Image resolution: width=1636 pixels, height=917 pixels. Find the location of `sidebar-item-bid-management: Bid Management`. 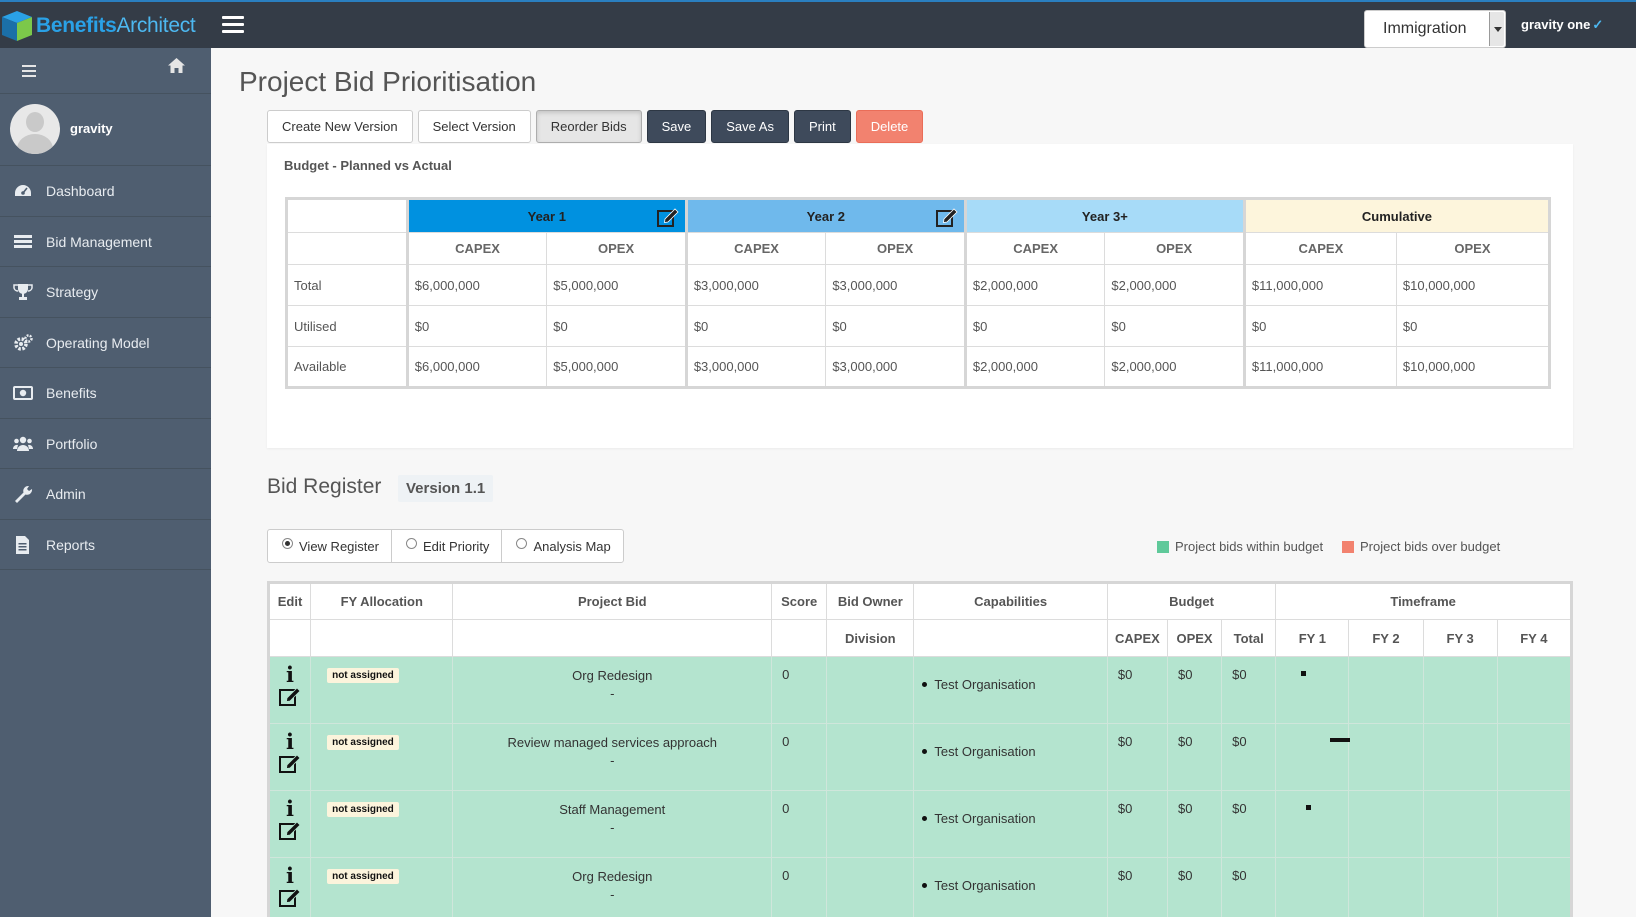

sidebar-item-bid-management: Bid Management is located at coordinates (105, 242).